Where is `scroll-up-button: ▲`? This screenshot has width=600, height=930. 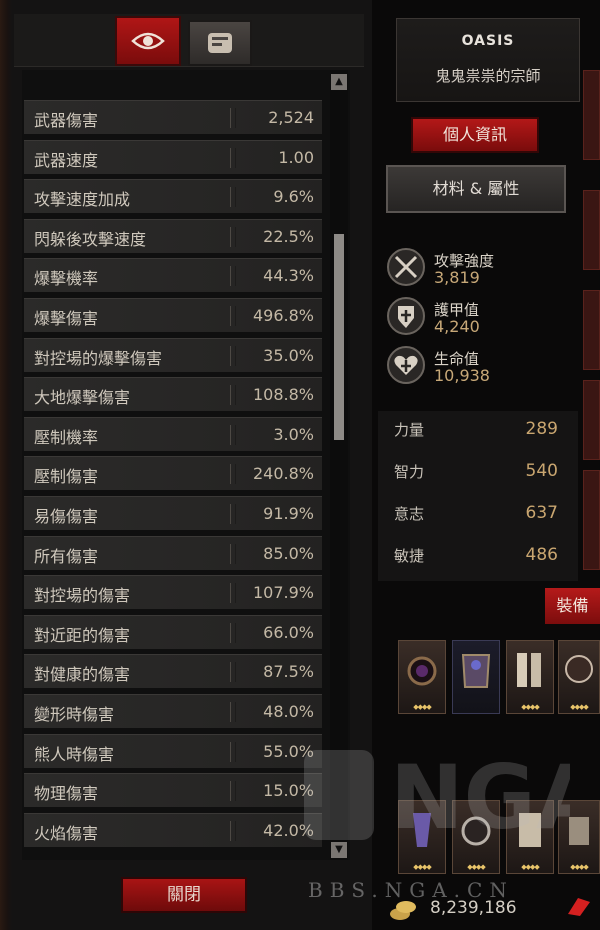
scroll-up-button: ▲ is located at coordinates (339, 82).